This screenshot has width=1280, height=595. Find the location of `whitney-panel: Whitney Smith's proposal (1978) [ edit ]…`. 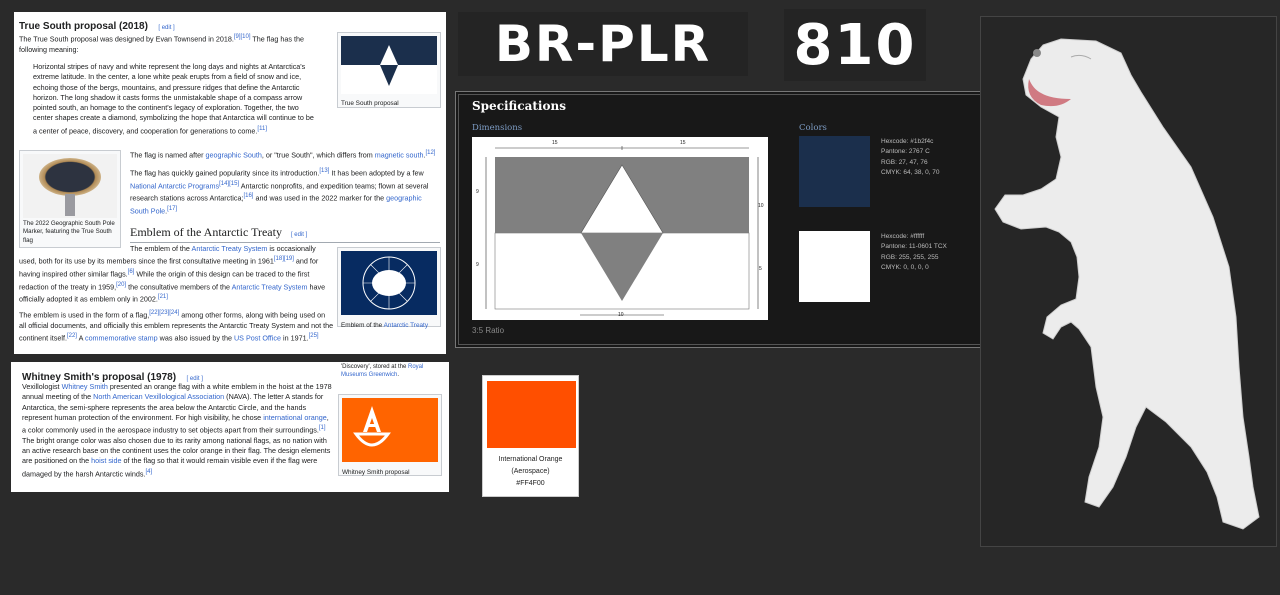

whitney-panel: Whitney Smith's proposal (1978) [ edit ]… is located at coordinates (230, 427).